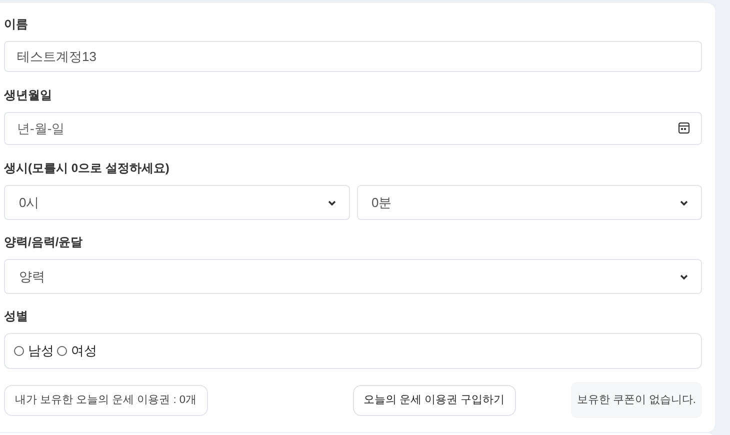  I want to click on dropdown: 0시, so click(177, 202).